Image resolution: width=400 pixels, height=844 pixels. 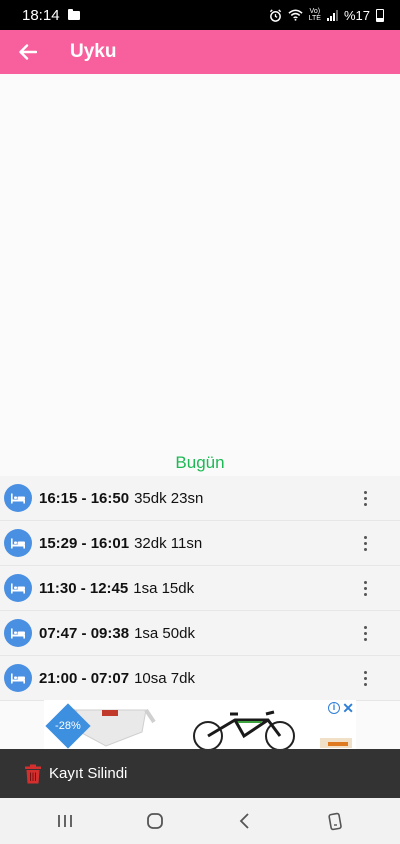 What do you see at coordinates (88, 773) in the screenshot?
I see `snackbar-message: Kayıt Silindi` at bounding box center [88, 773].